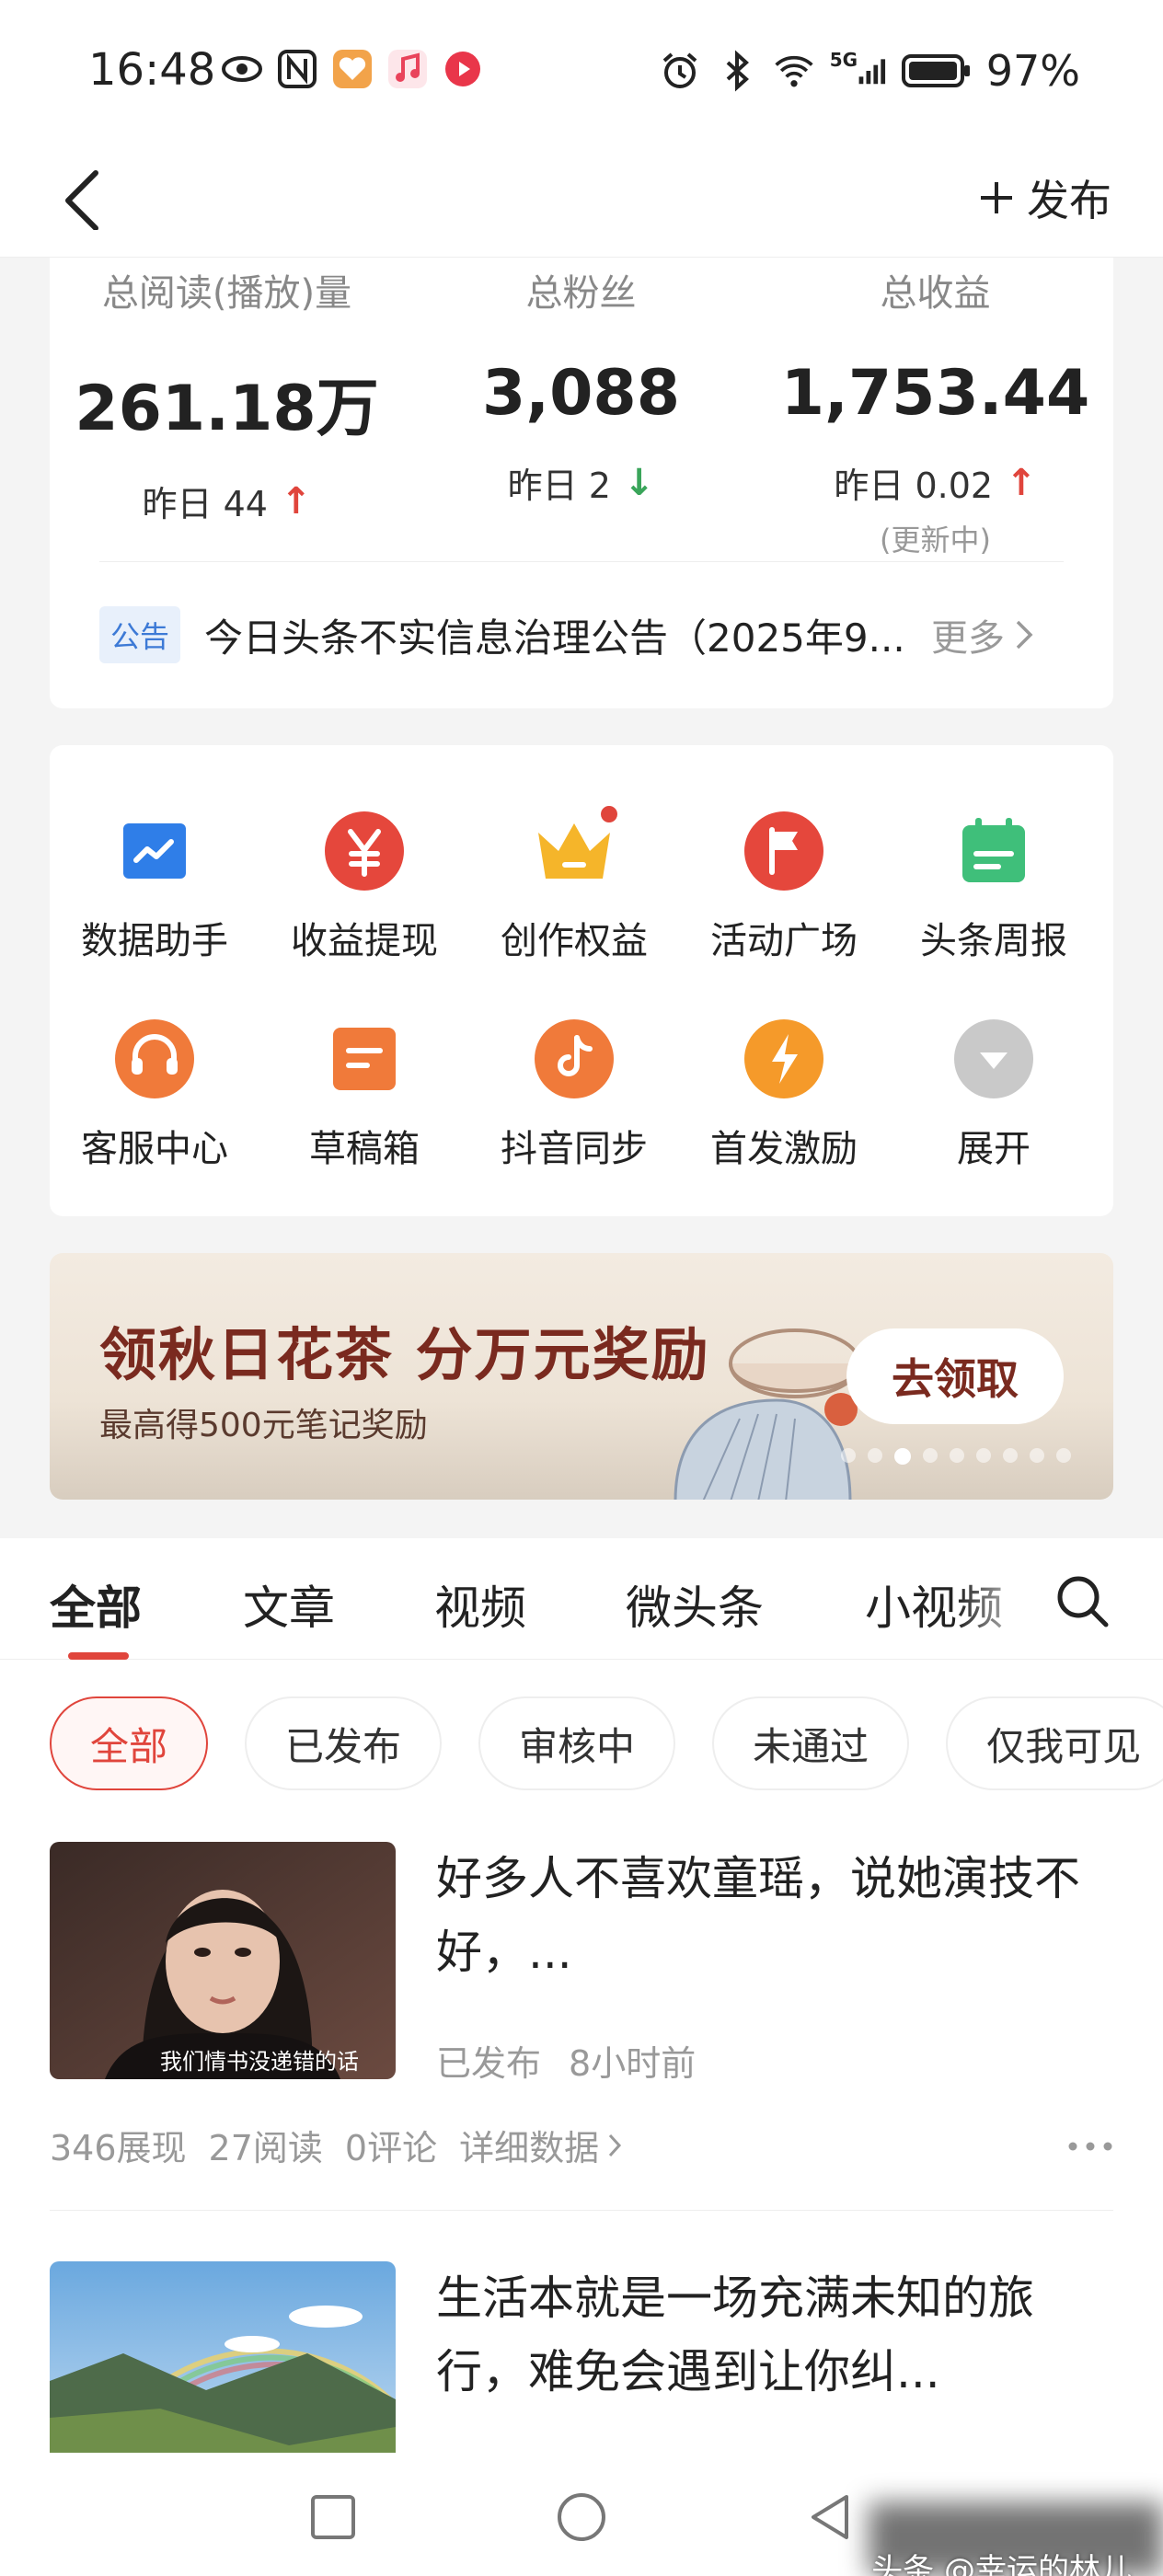  What do you see at coordinates (333, 2517) in the screenshot?
I see `recent-apps-button` at bounding box center [333, 2517].